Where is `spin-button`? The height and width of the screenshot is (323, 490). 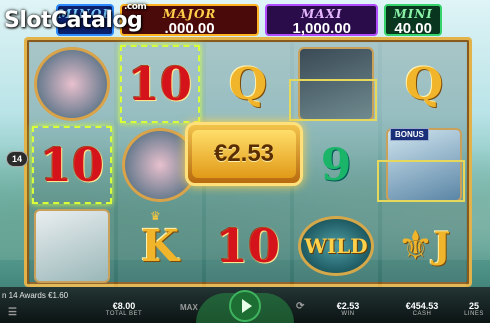 spin-button is located at coordinates (245, 306).